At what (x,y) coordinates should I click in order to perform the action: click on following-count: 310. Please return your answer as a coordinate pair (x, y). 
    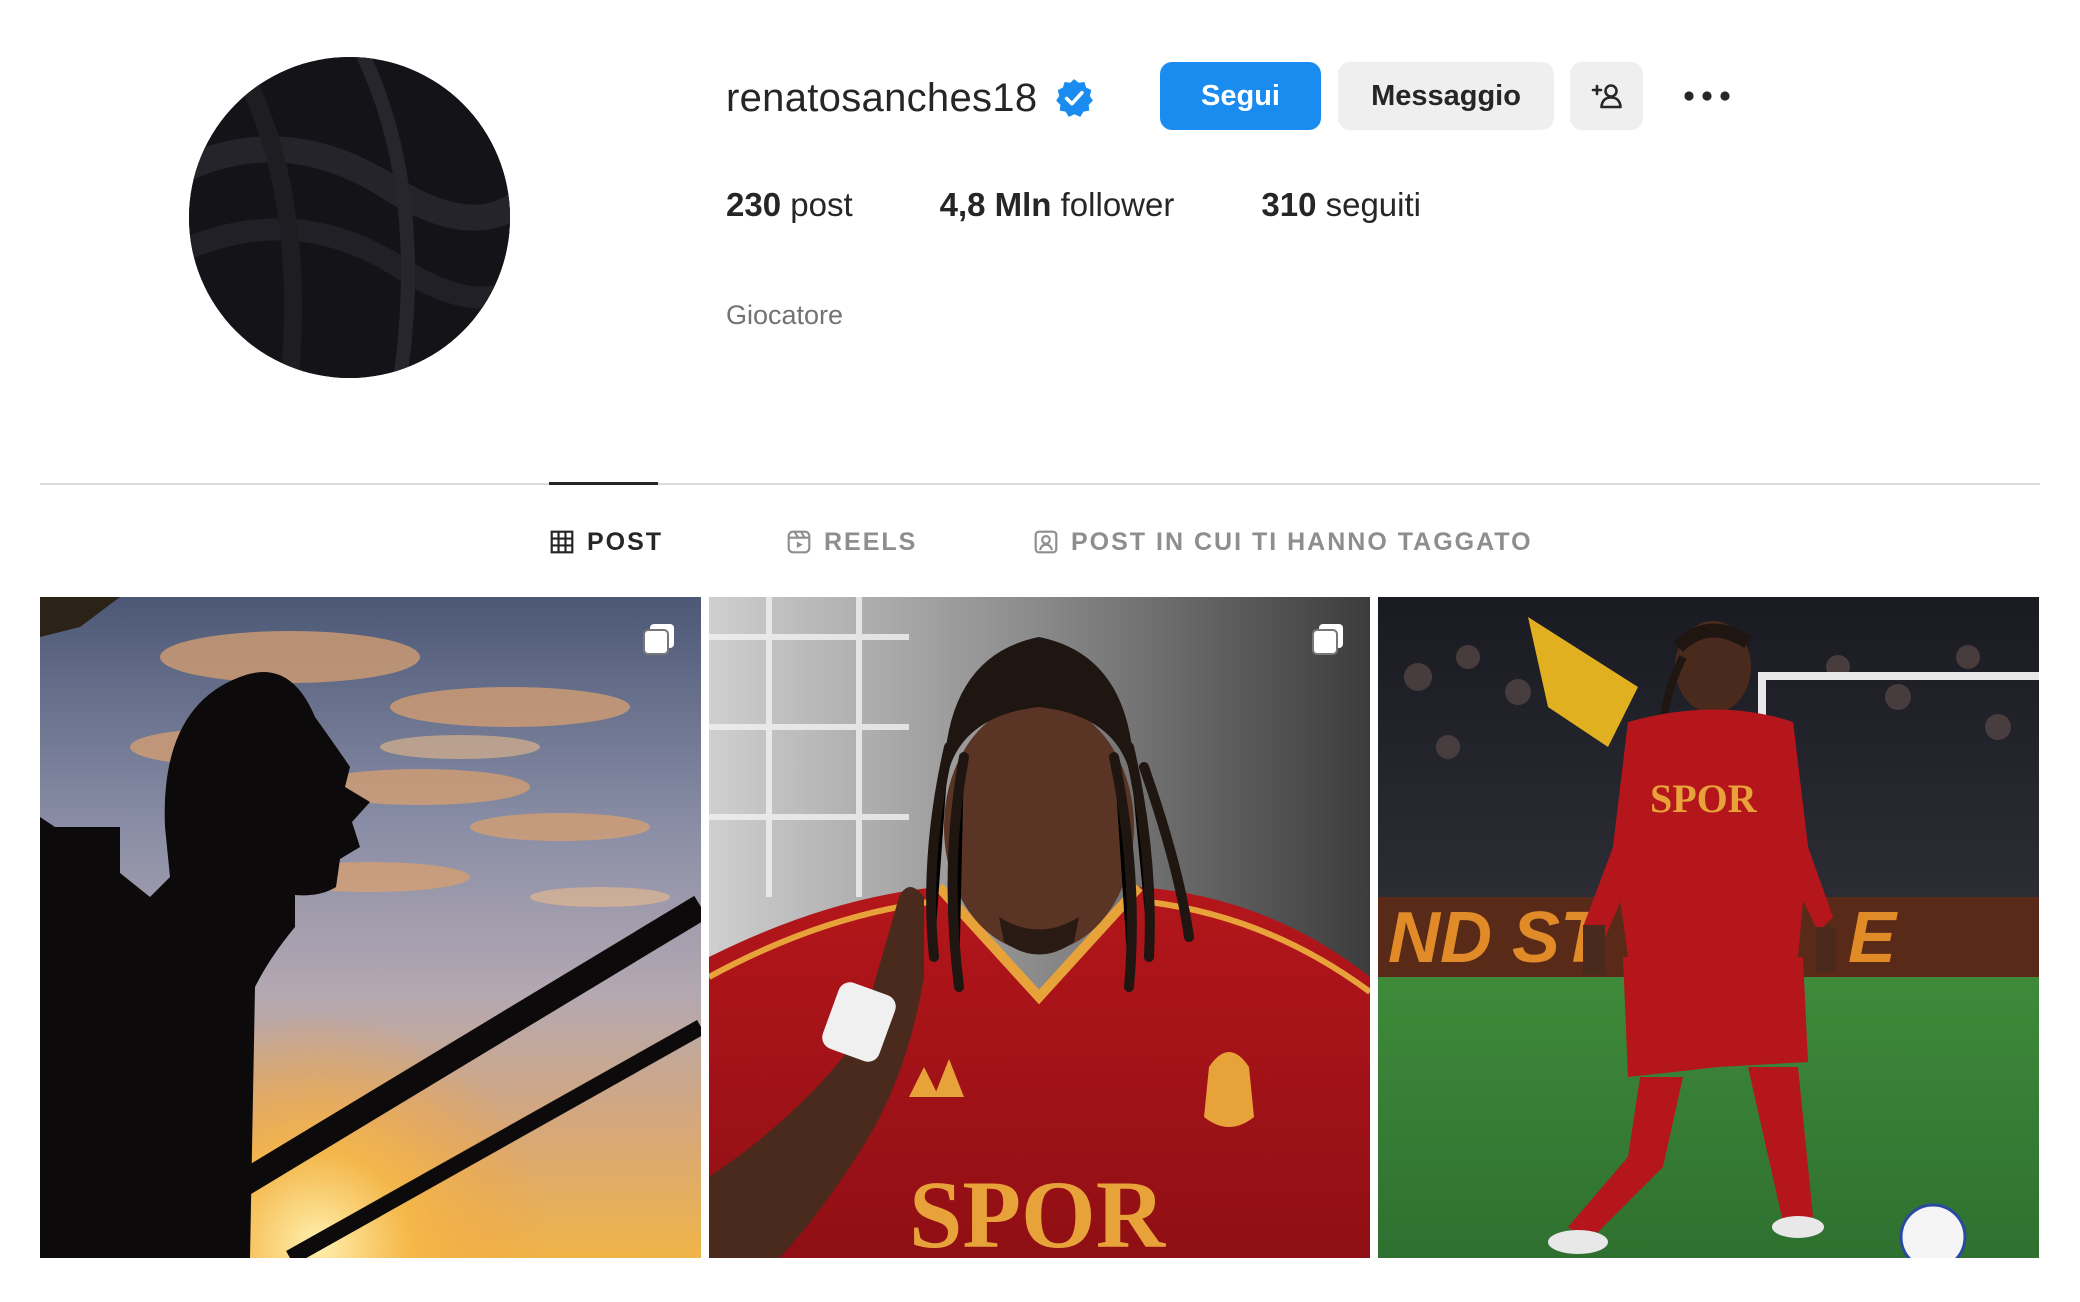
    Looking at the image, I should click on (1289, 204).